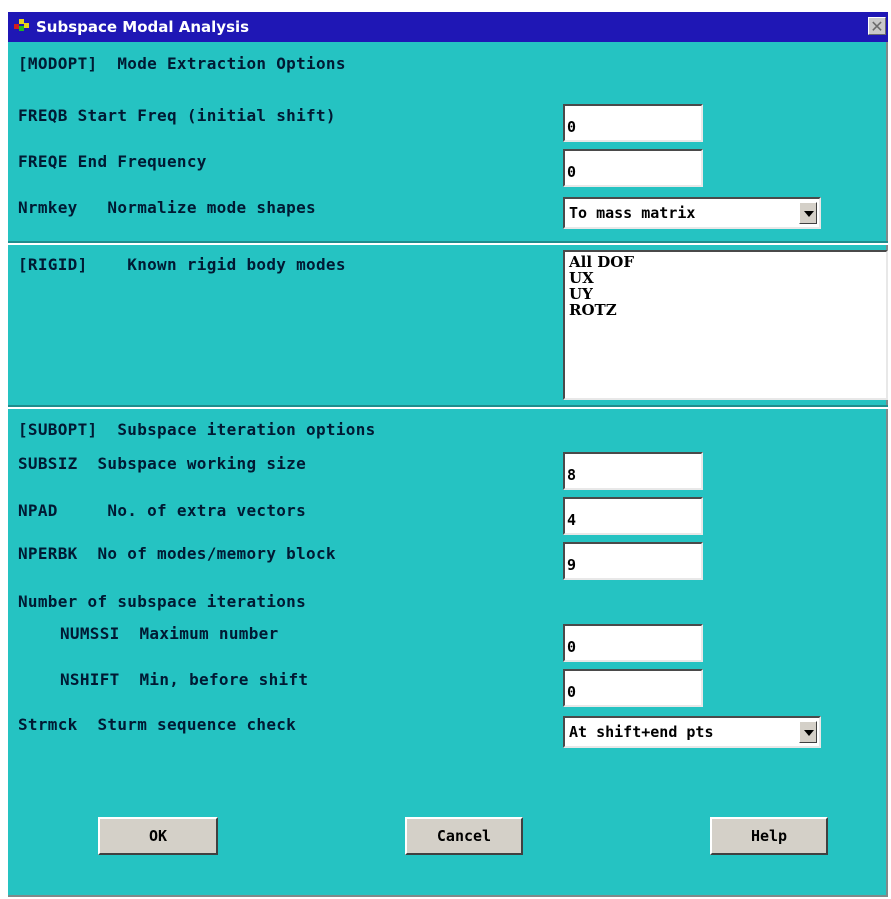 Image resolution: width=891 pixels, height=899 pixels. I want to click on nrmkey-select: To mass matrix, so click(692, 213).